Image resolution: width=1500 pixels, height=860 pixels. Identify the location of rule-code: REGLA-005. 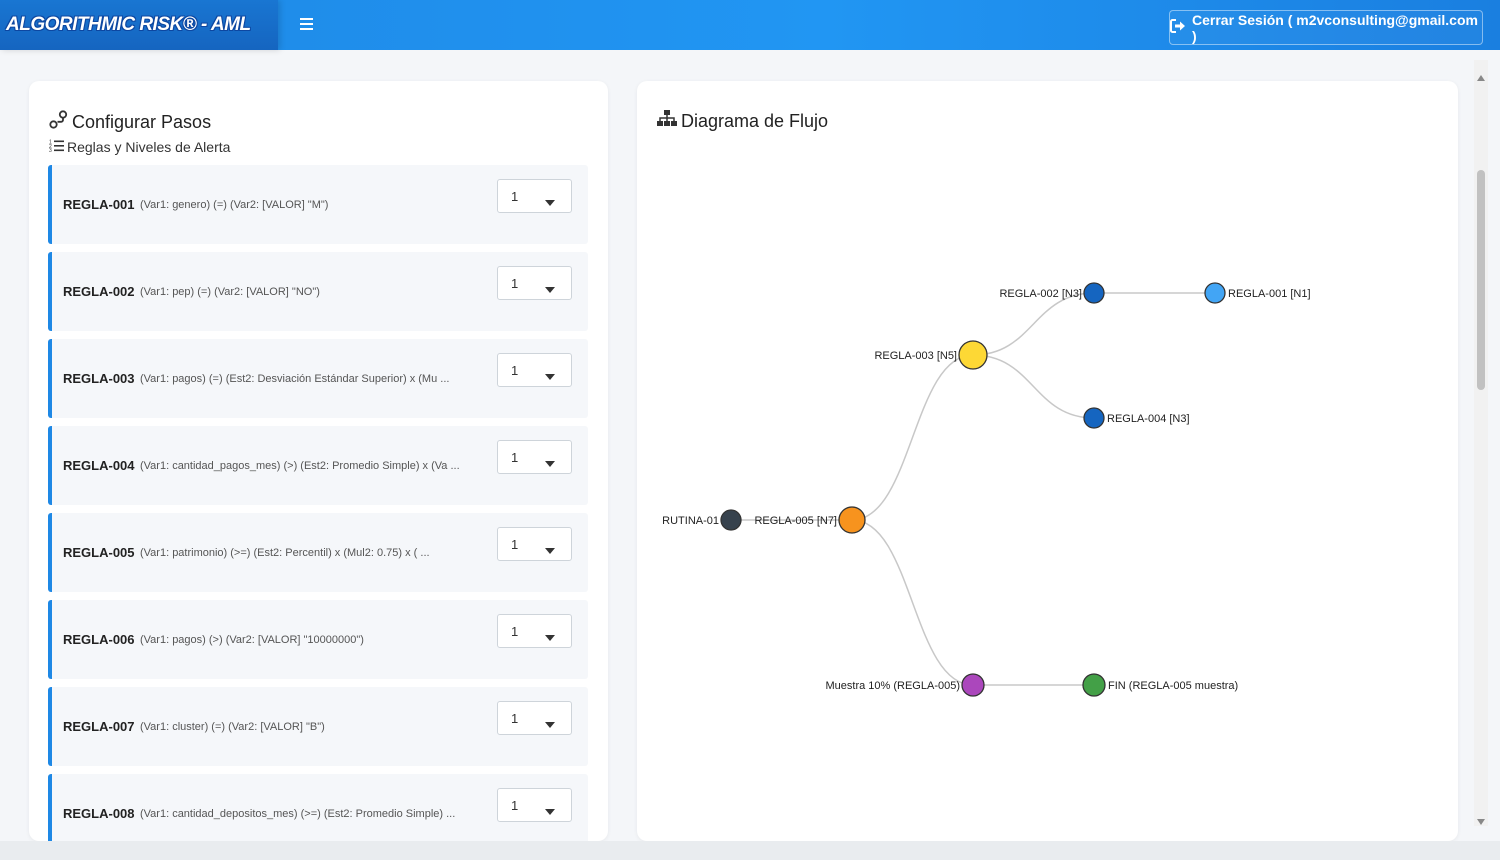
(99, 552).